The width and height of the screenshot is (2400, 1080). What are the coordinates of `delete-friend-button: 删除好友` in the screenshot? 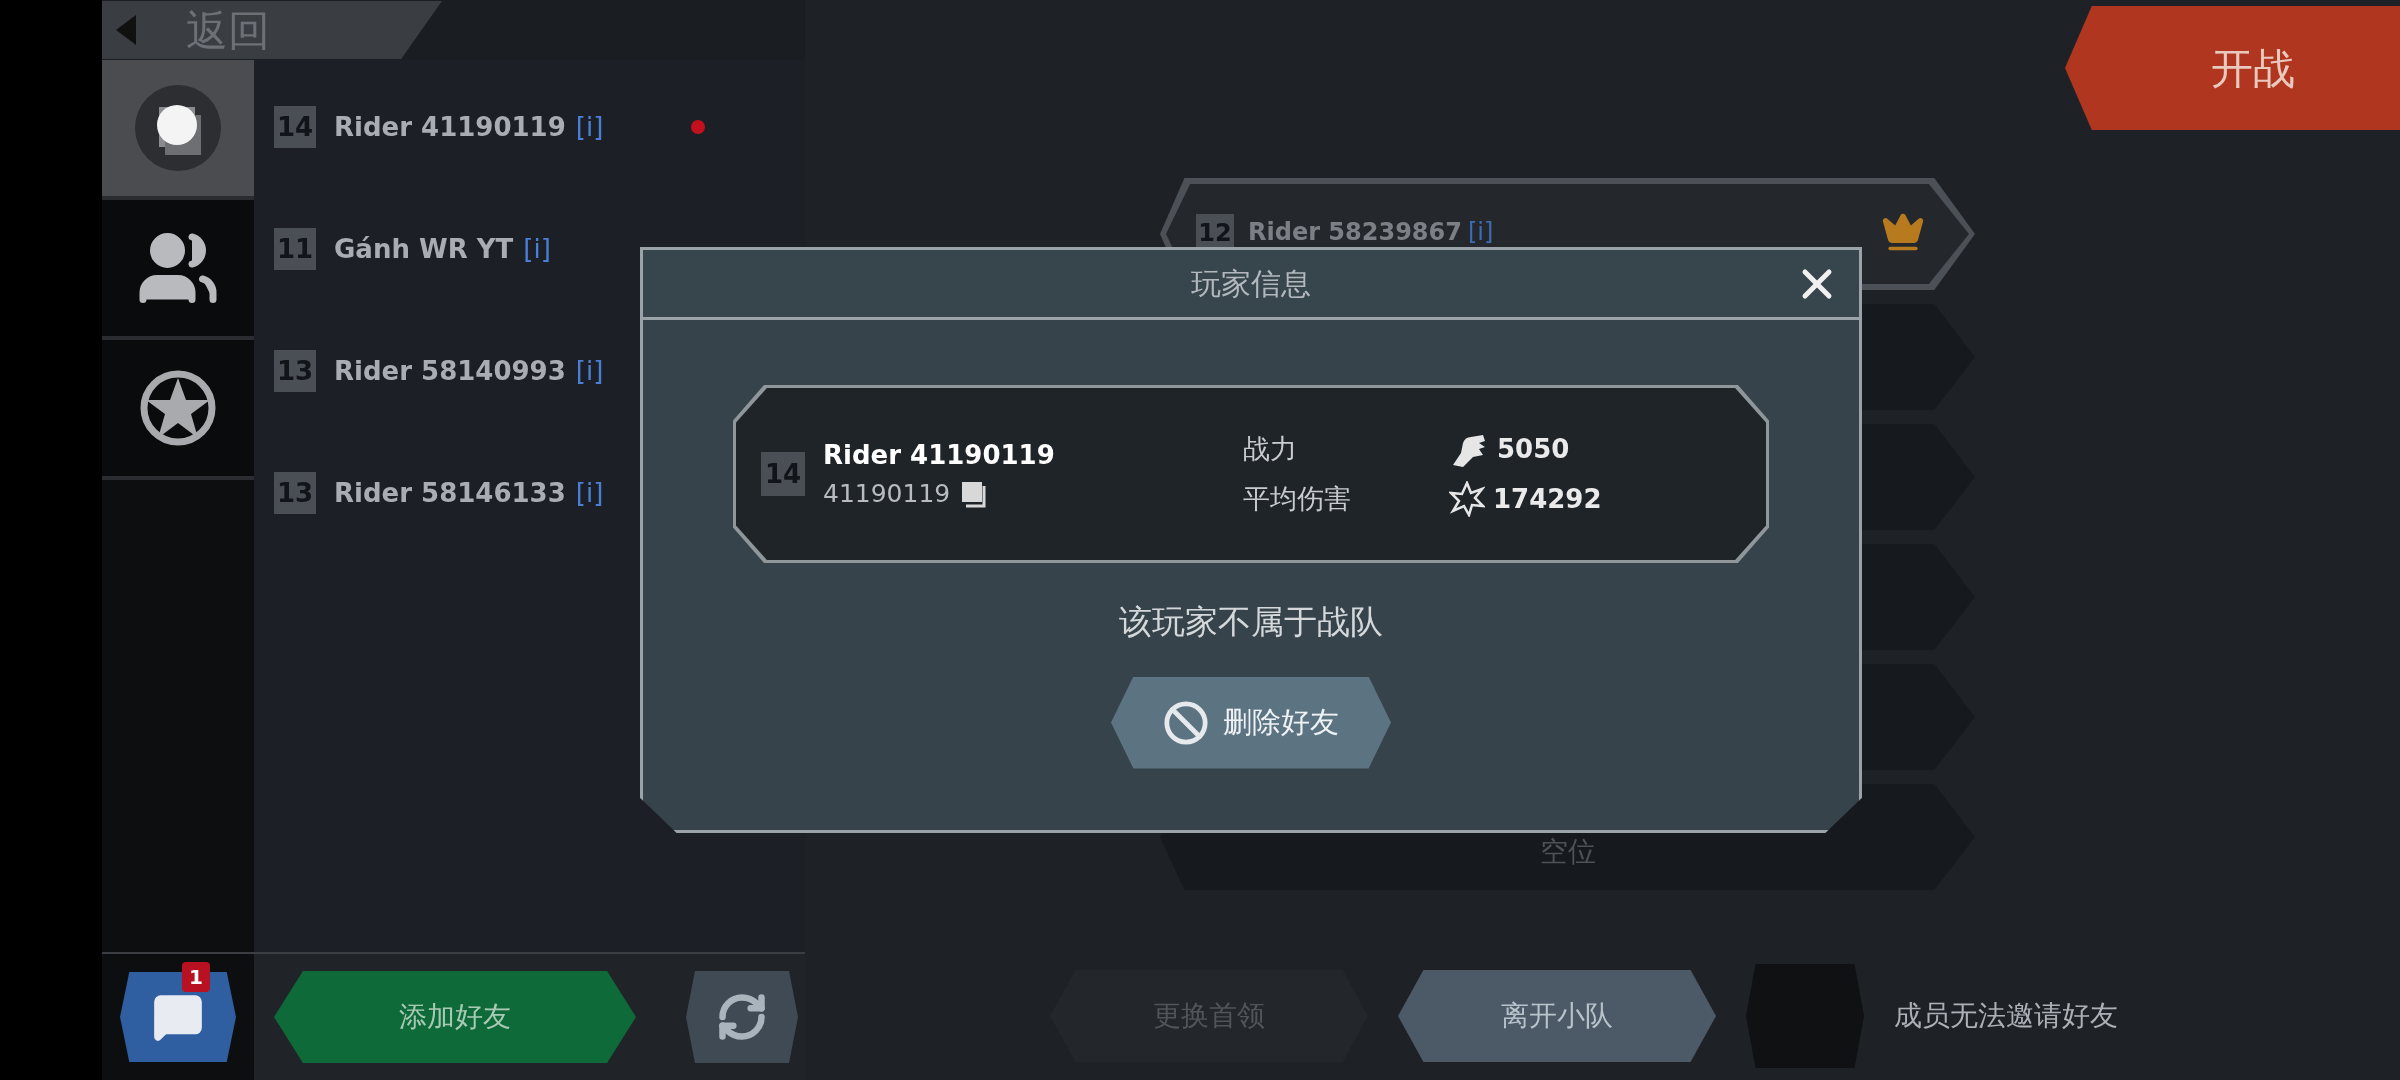 It's located at (1251, 722).